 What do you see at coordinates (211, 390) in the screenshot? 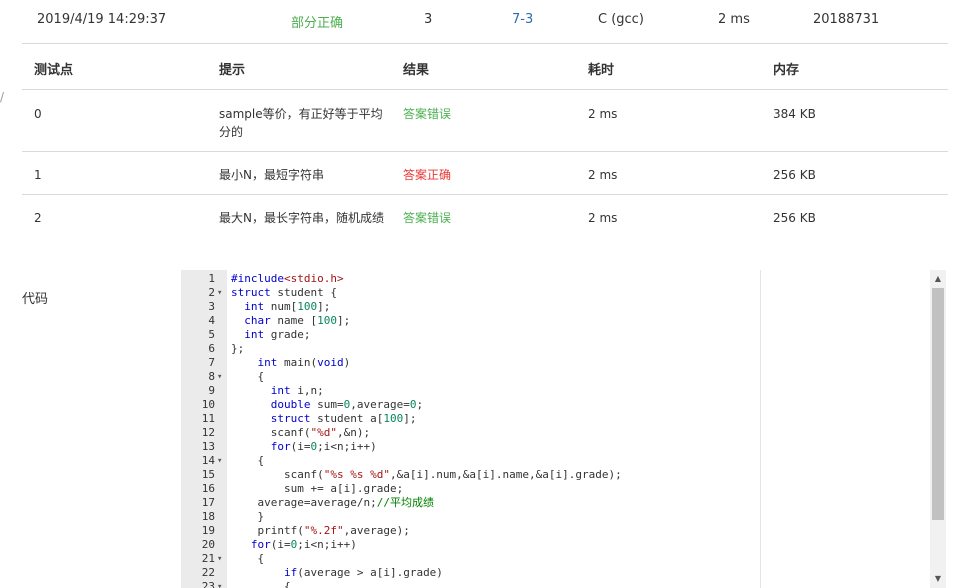
I see `line-number: 9` at bounding box center [211, 390].